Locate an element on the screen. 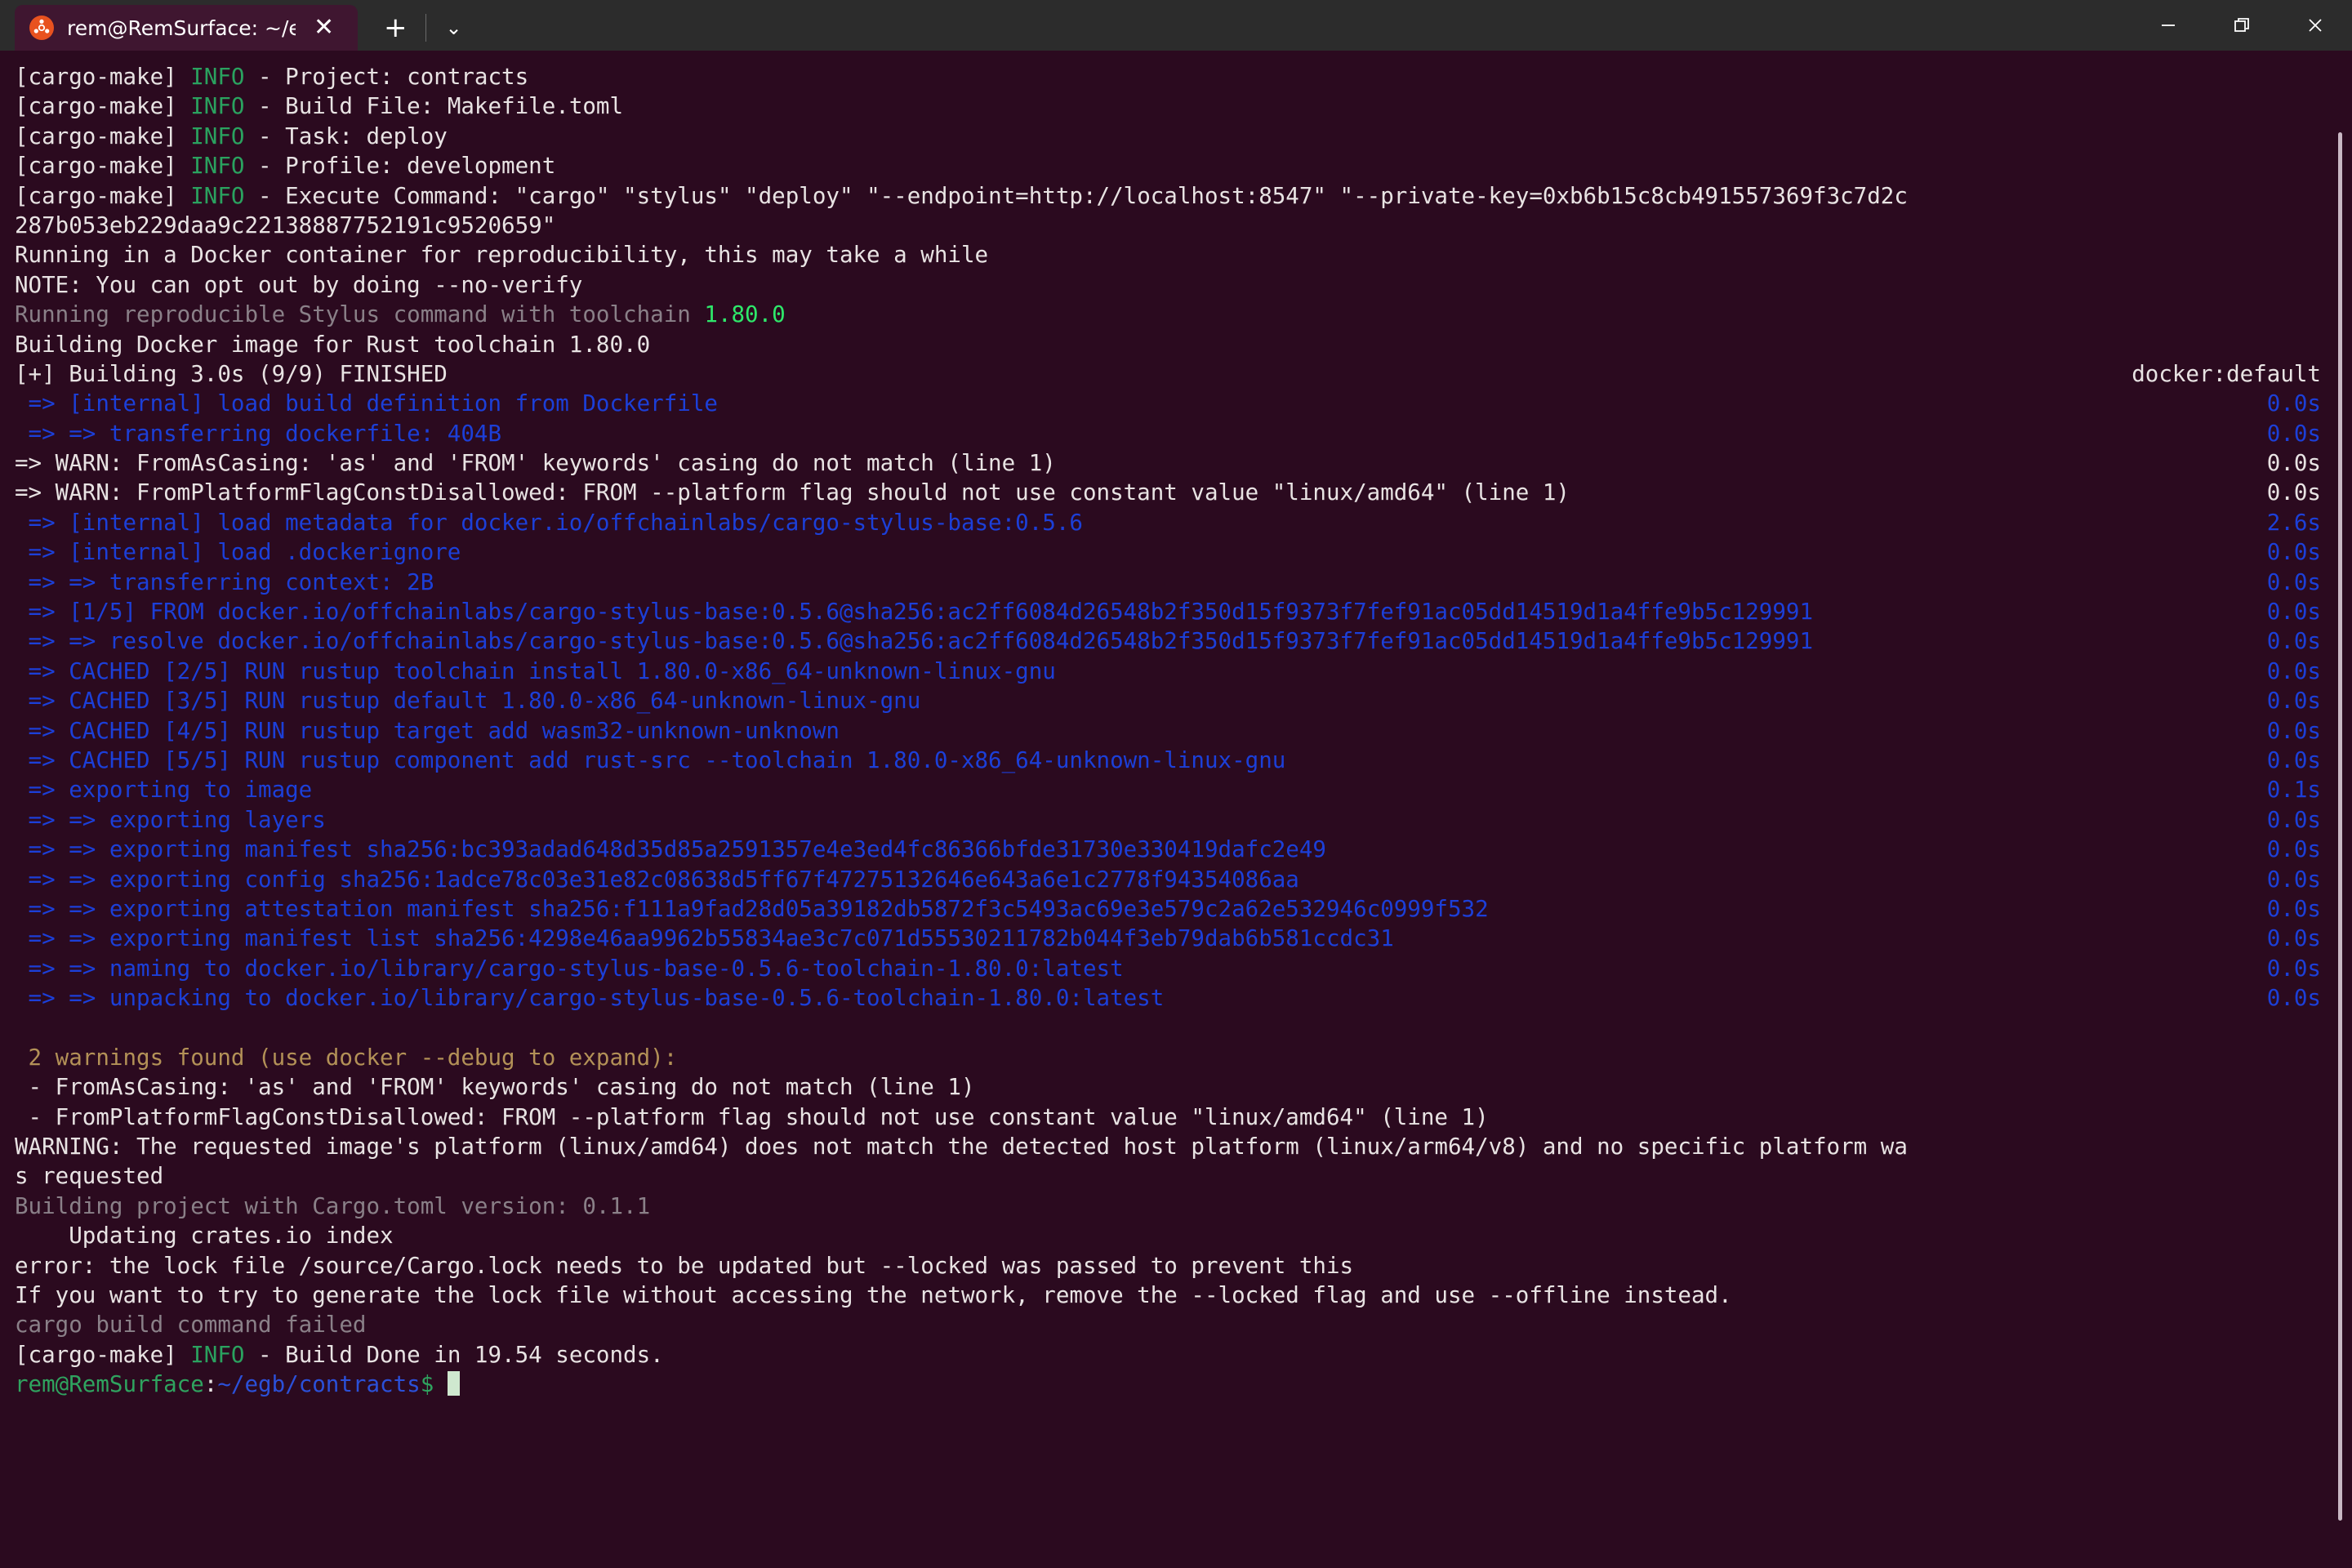 Image resolution: width=2352 pixels, height=1568 pixels. new-tab-button: + is located at coordinates (395, 28).